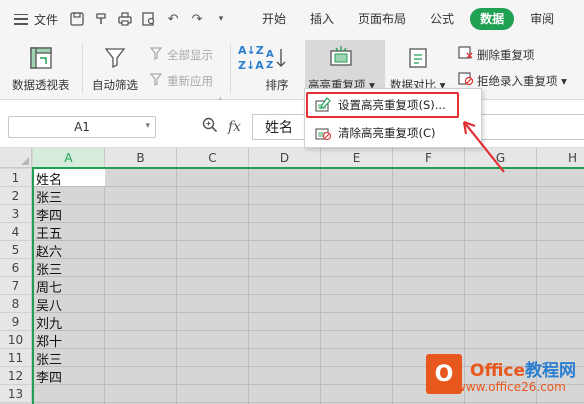 This screenshot has height=404, width=584. I want to click on column-header-f: F, so click(429, 158).